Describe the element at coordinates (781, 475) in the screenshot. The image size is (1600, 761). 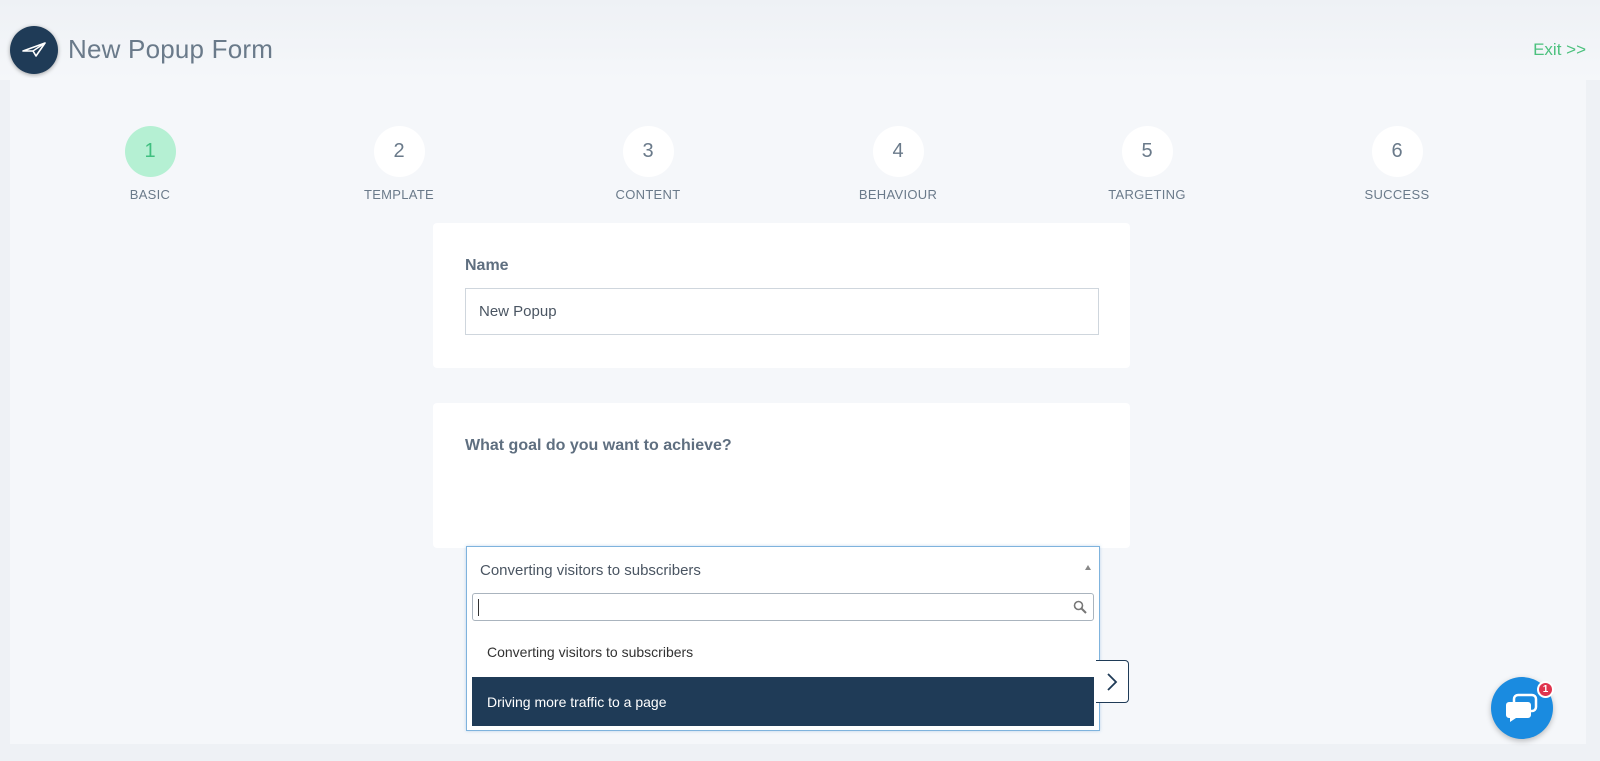
I see `goal-card: What goal do you want to achieve?` at that location.